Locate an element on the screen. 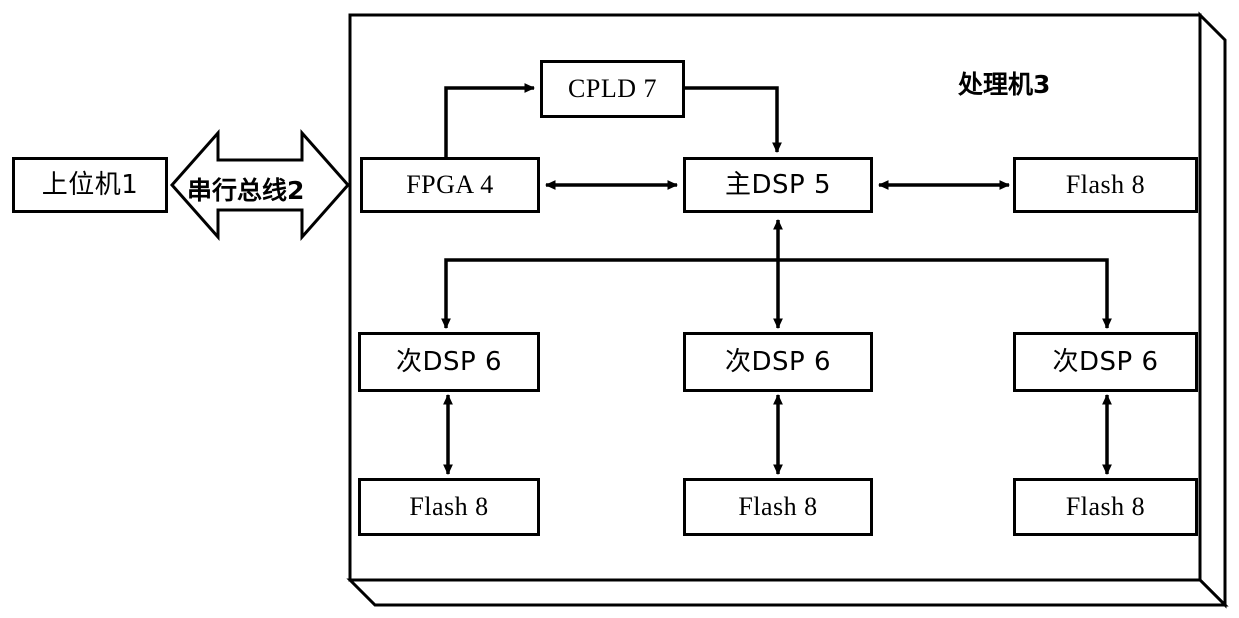  serial-bus-label: 串行总线2 is located at coordinates (246, 190).